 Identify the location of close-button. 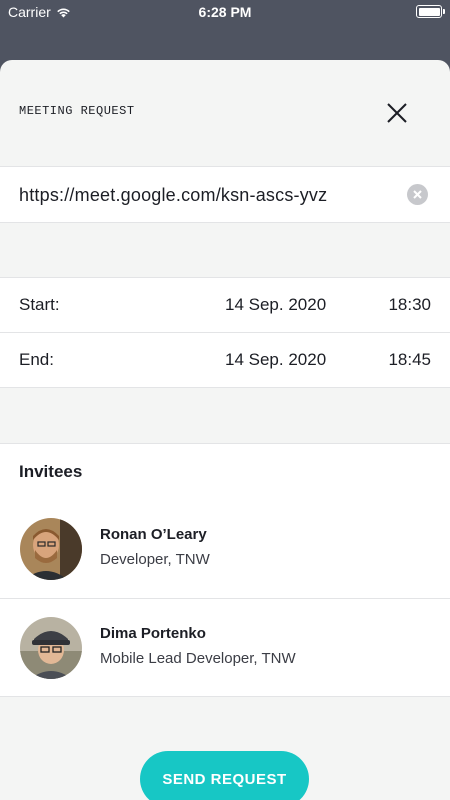
(397, 113).